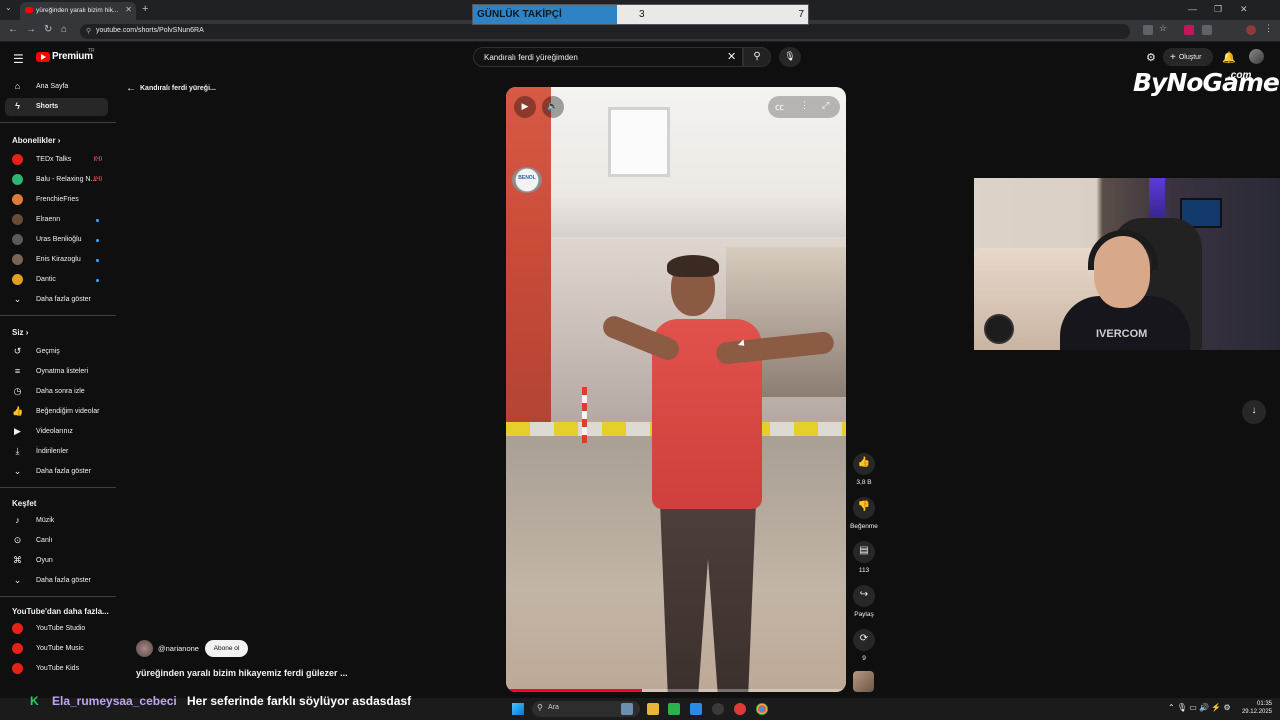  Describe the element at coordinates (31, 29) in the screenshot. I see `forward-icon: →` at that location.